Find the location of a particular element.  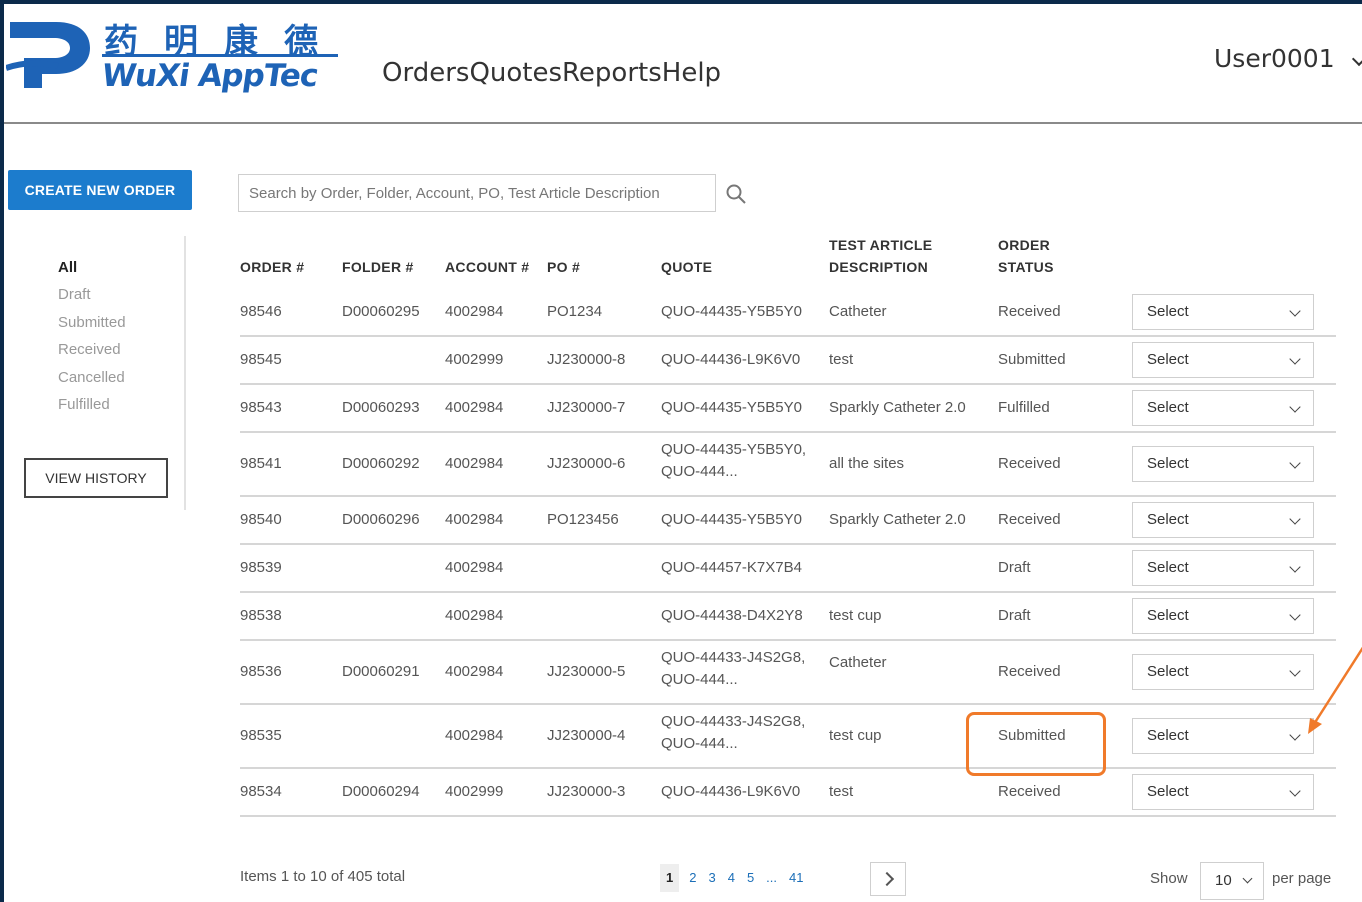

filter-fulfilled: Fulfilled is located at coordinates (92, 408).